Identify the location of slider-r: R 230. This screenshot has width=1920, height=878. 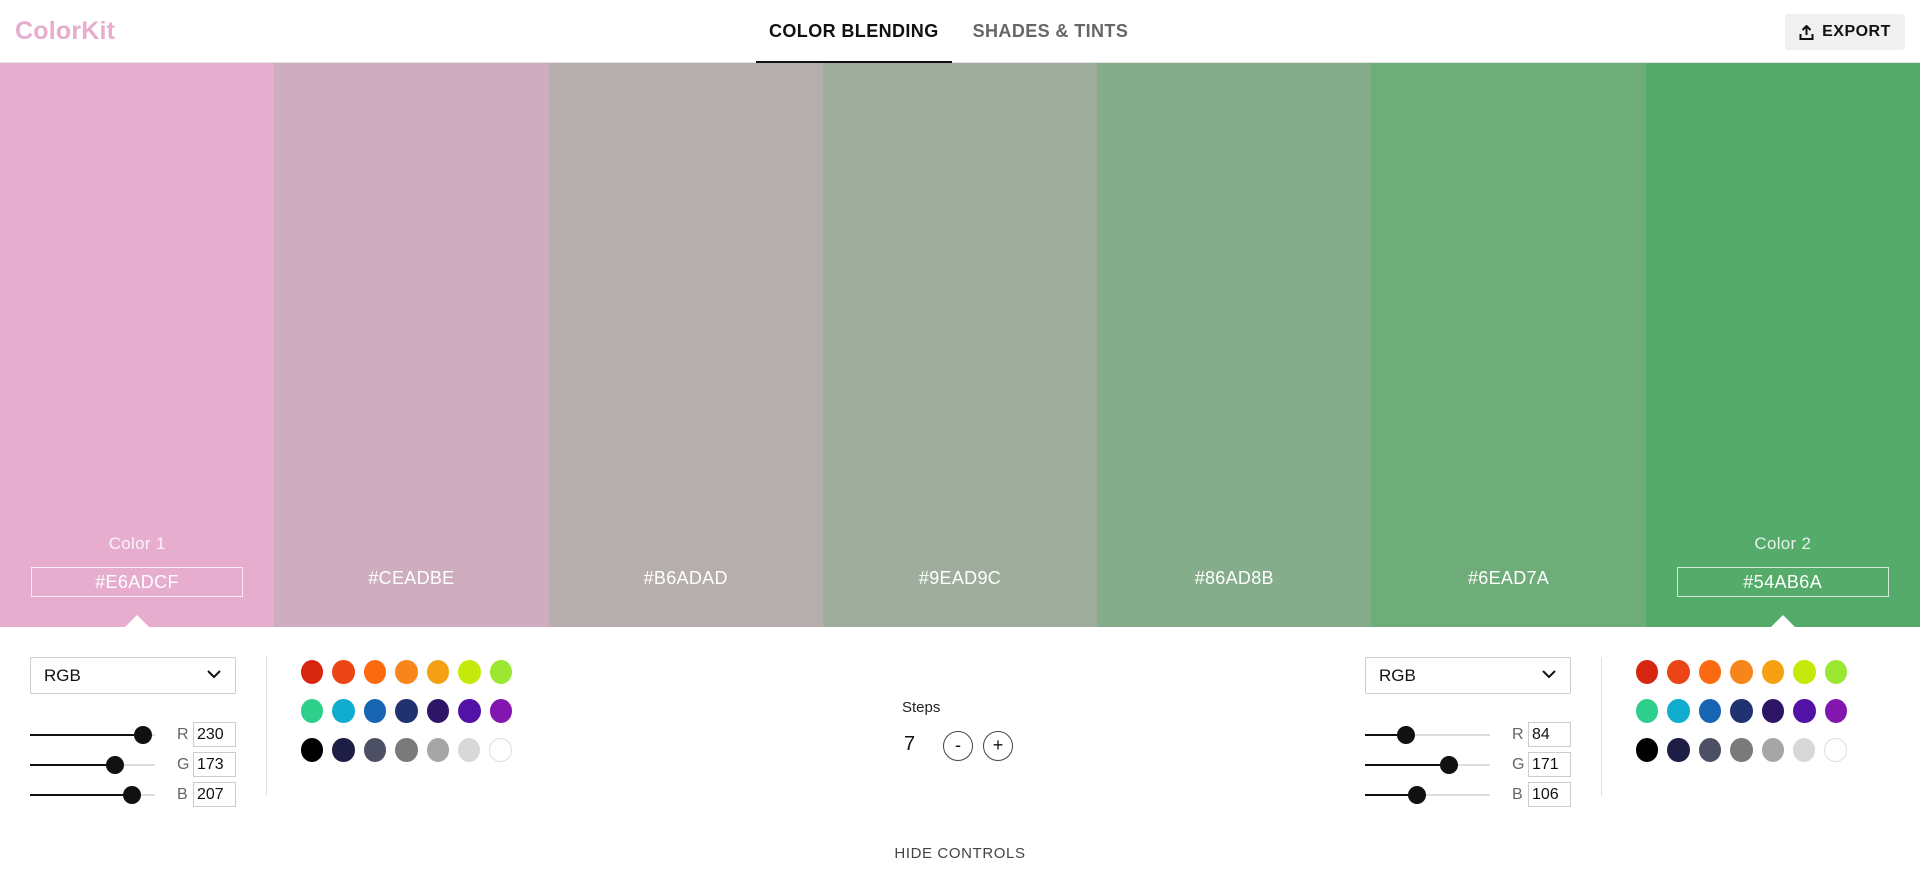
(133, 735).